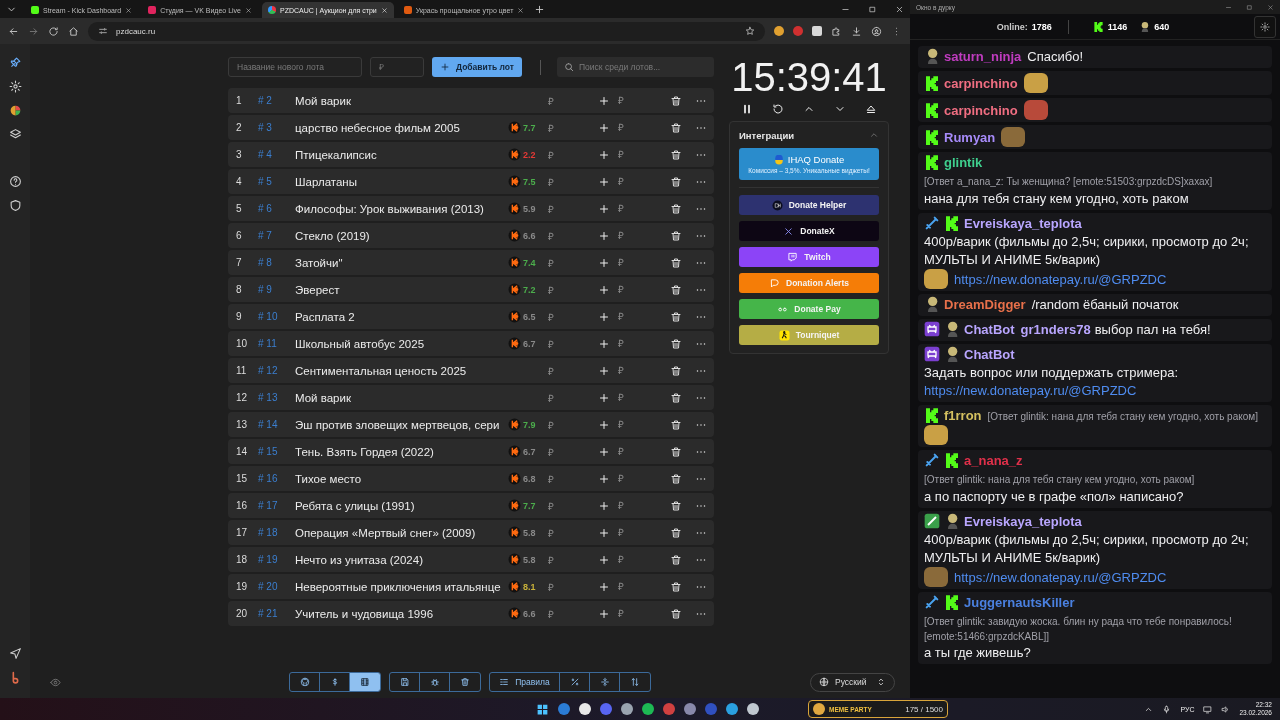  Describe the element at coordinates (809, 205) in the screenshot. I see `integration-button: Donate Helper` at that location.